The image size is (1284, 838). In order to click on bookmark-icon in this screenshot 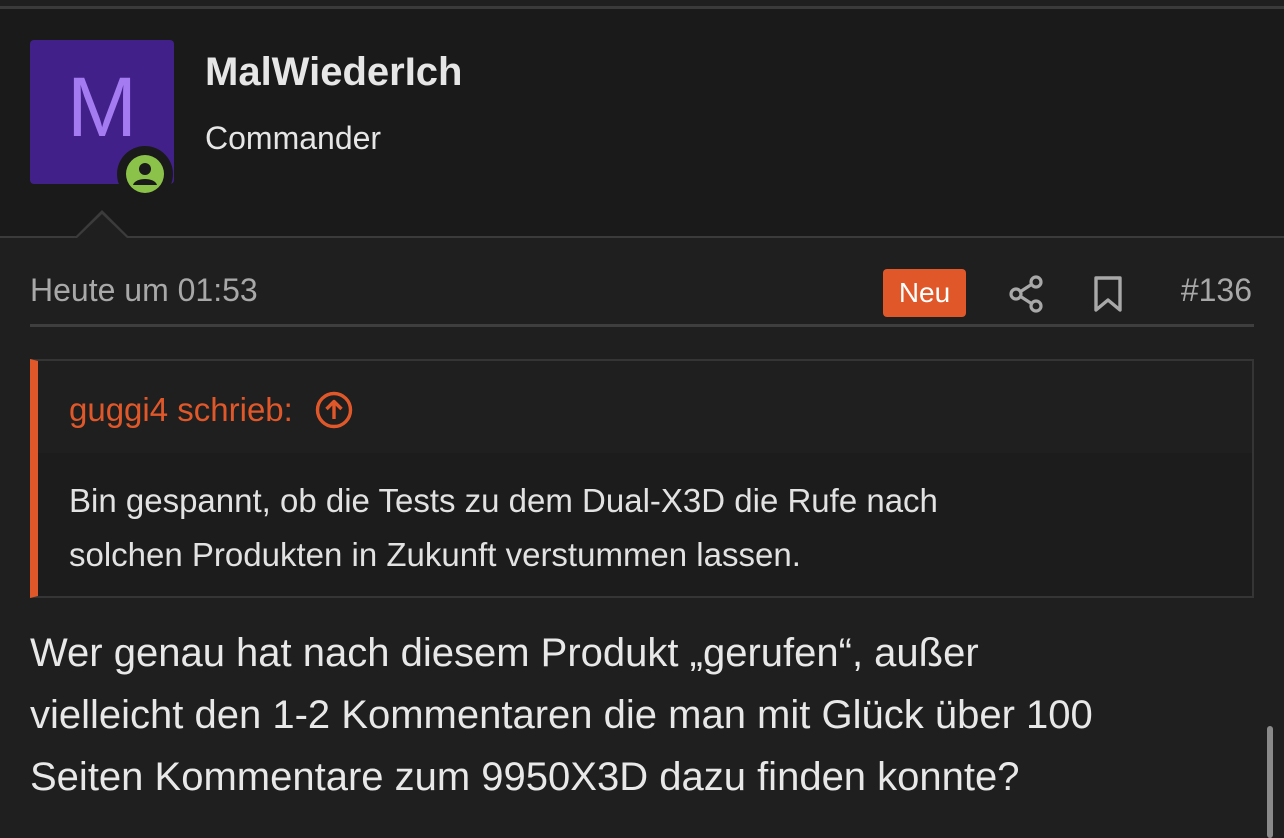, I will do `click(1108, 294)`.